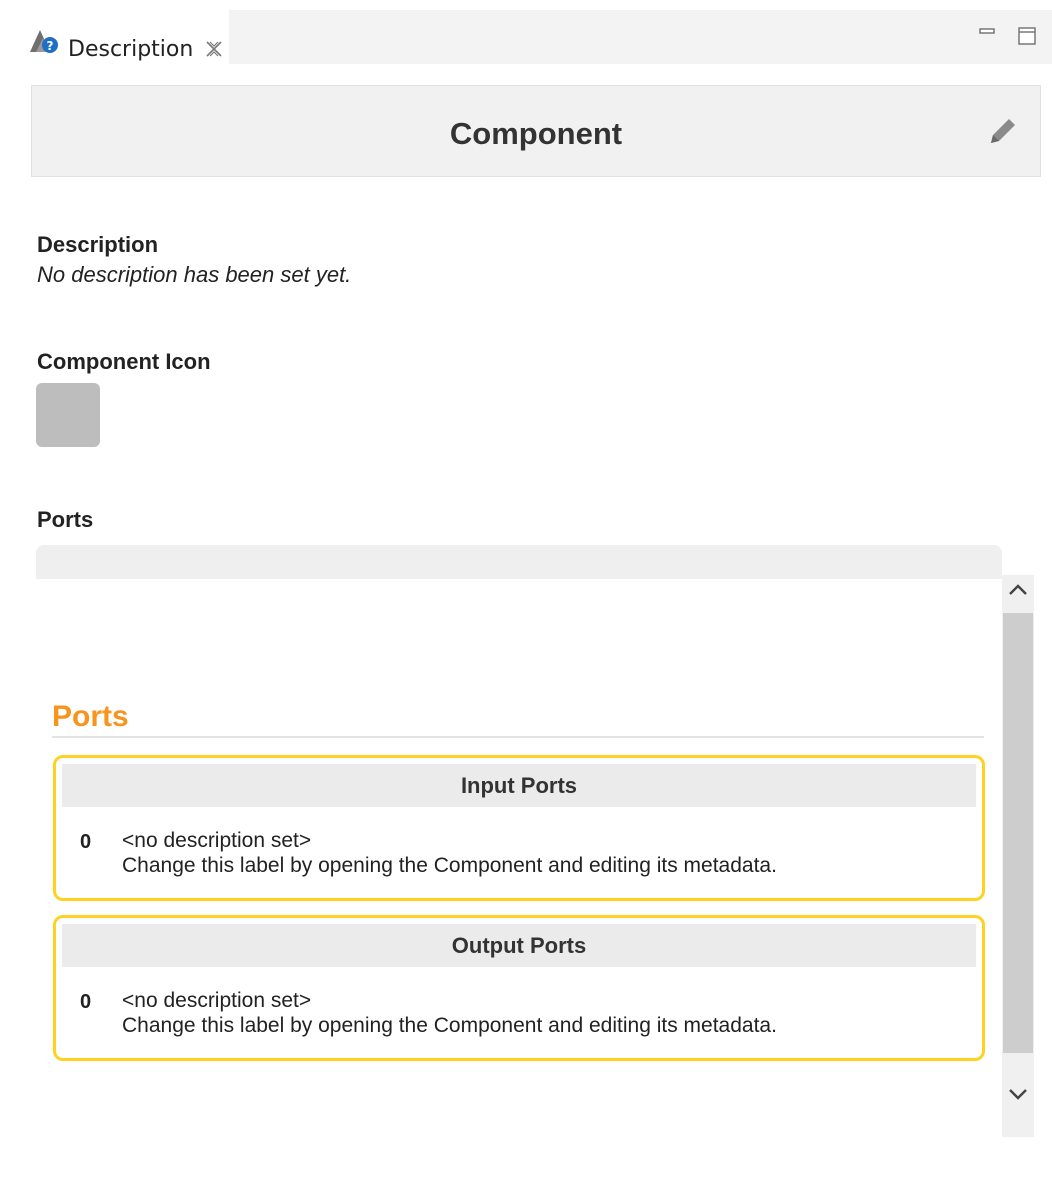 Image resolution: width=1052 pixels, height=1189 pixels. I want to click on scroll-up-icon, so click(1018, 590).